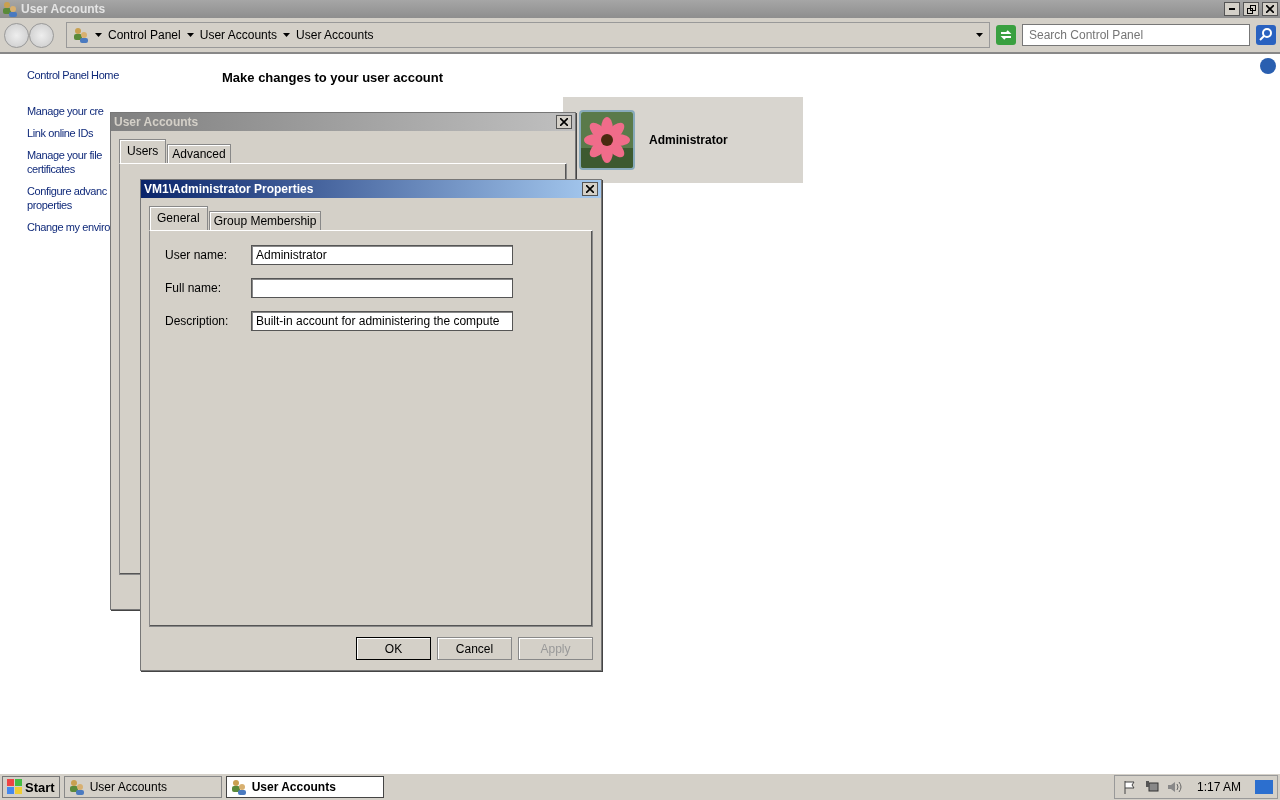  What do you see at coordinates (474, 648) in the screenshot?
I see `dialog-button: Cancel` at bounding box center [474, 648].